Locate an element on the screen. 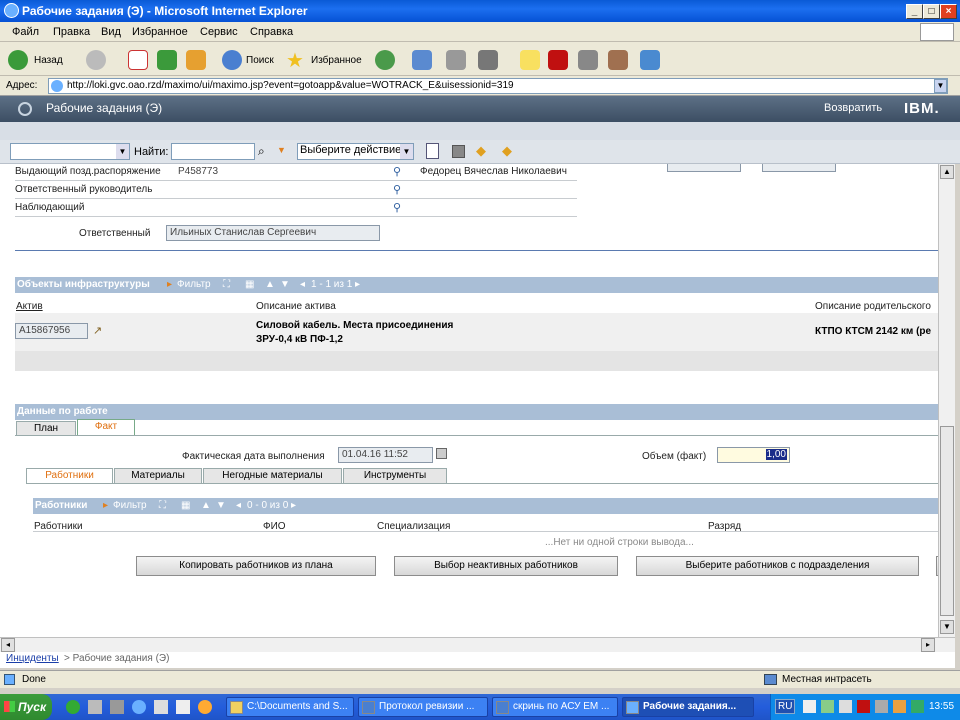  menu-file: Файл is located at coordinates (25, 32).